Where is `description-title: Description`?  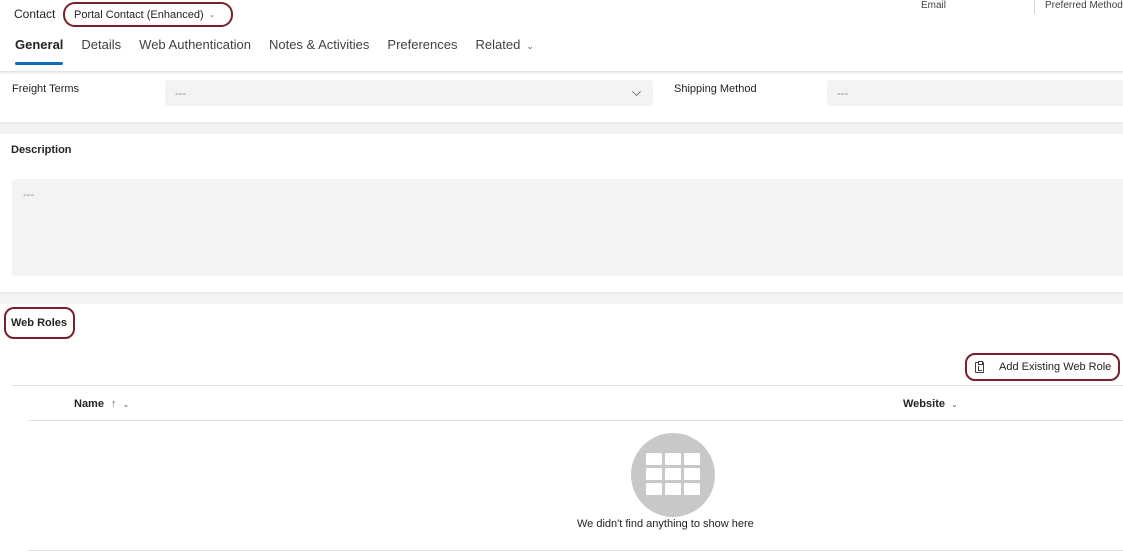
description-title: Description is located at coordinates (41, 150).